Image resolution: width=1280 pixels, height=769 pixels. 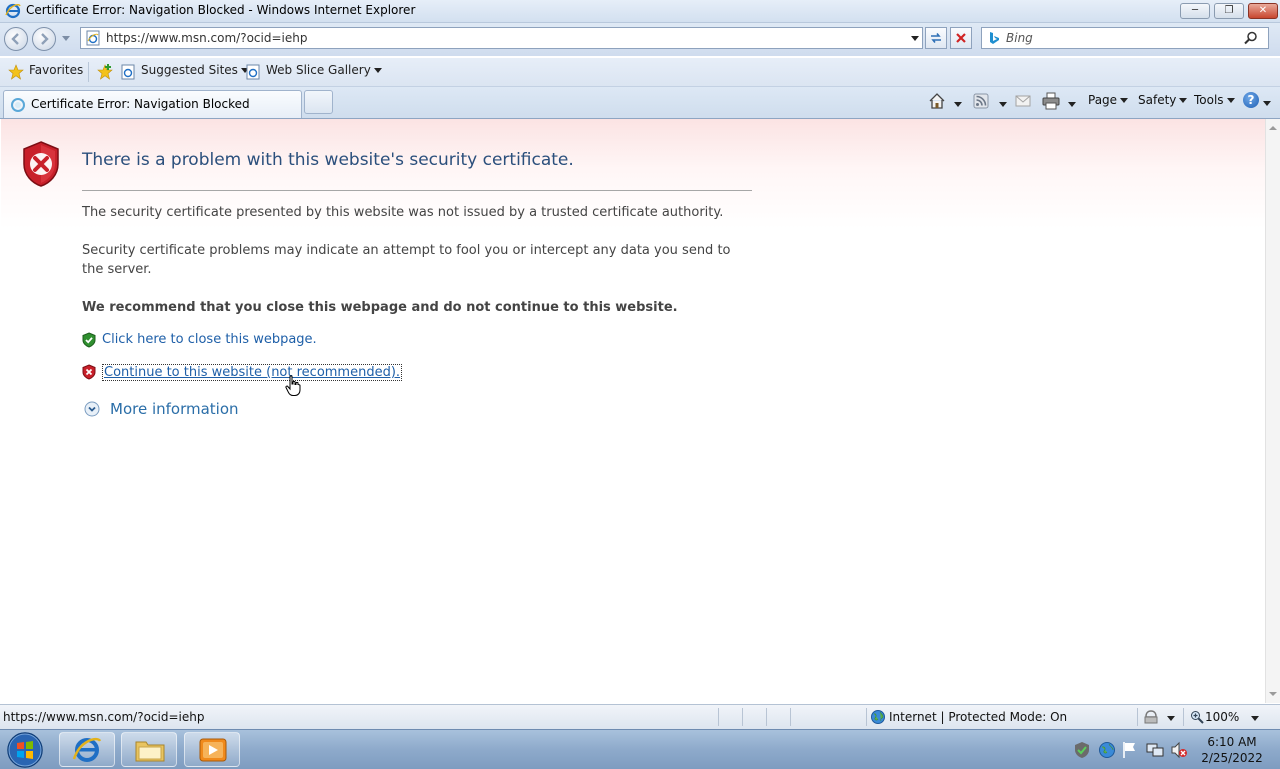 I want to click on home-icon, so click(x=937, y=101).